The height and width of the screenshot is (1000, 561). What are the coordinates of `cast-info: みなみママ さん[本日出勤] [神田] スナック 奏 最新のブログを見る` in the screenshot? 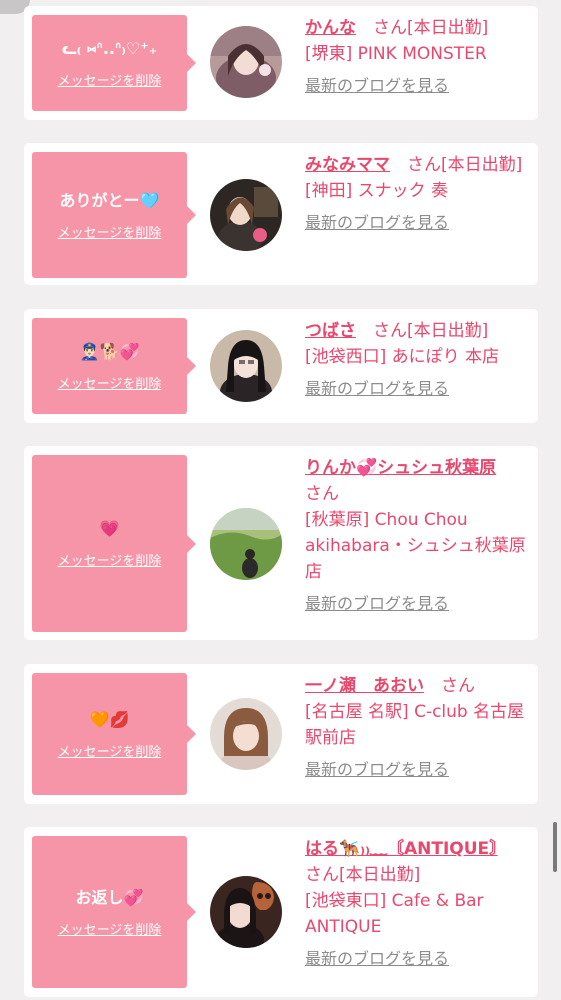 It's located at (417, 194).